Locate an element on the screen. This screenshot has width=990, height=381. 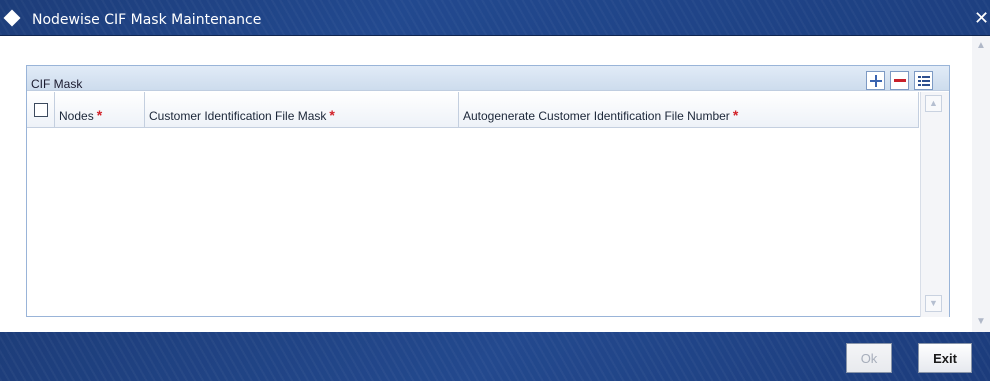
column-label: Nodes is located at coordinates (76, 116).